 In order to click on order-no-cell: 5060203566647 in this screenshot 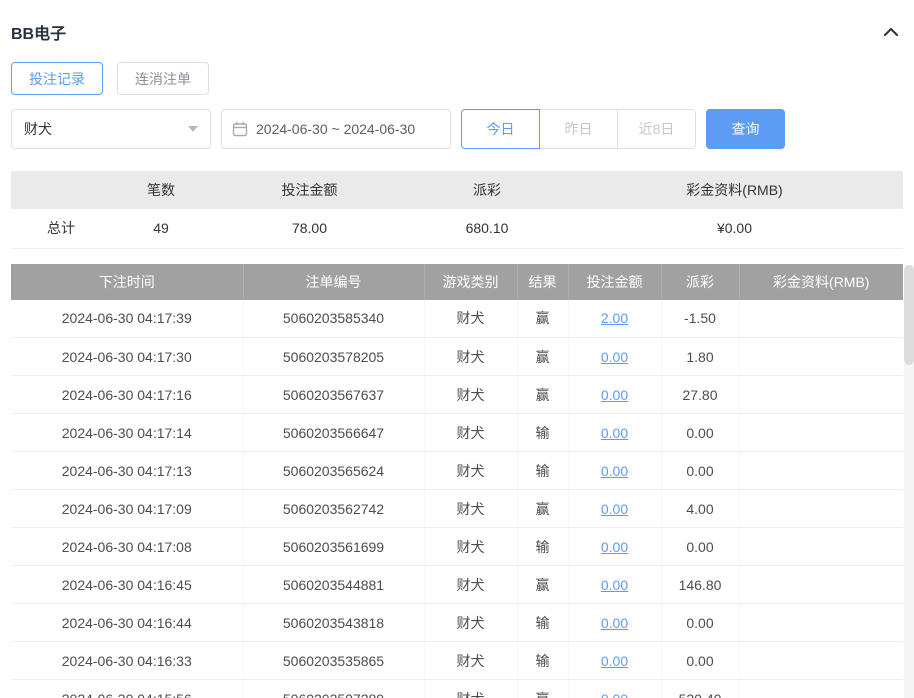, I will do `click(334, 432)`.